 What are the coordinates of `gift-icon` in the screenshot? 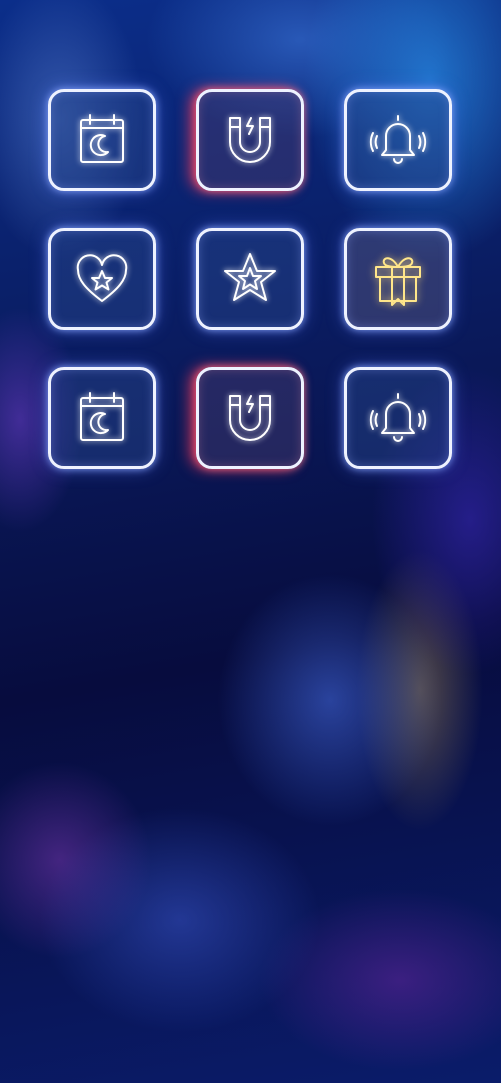 It's located at (398, 279).